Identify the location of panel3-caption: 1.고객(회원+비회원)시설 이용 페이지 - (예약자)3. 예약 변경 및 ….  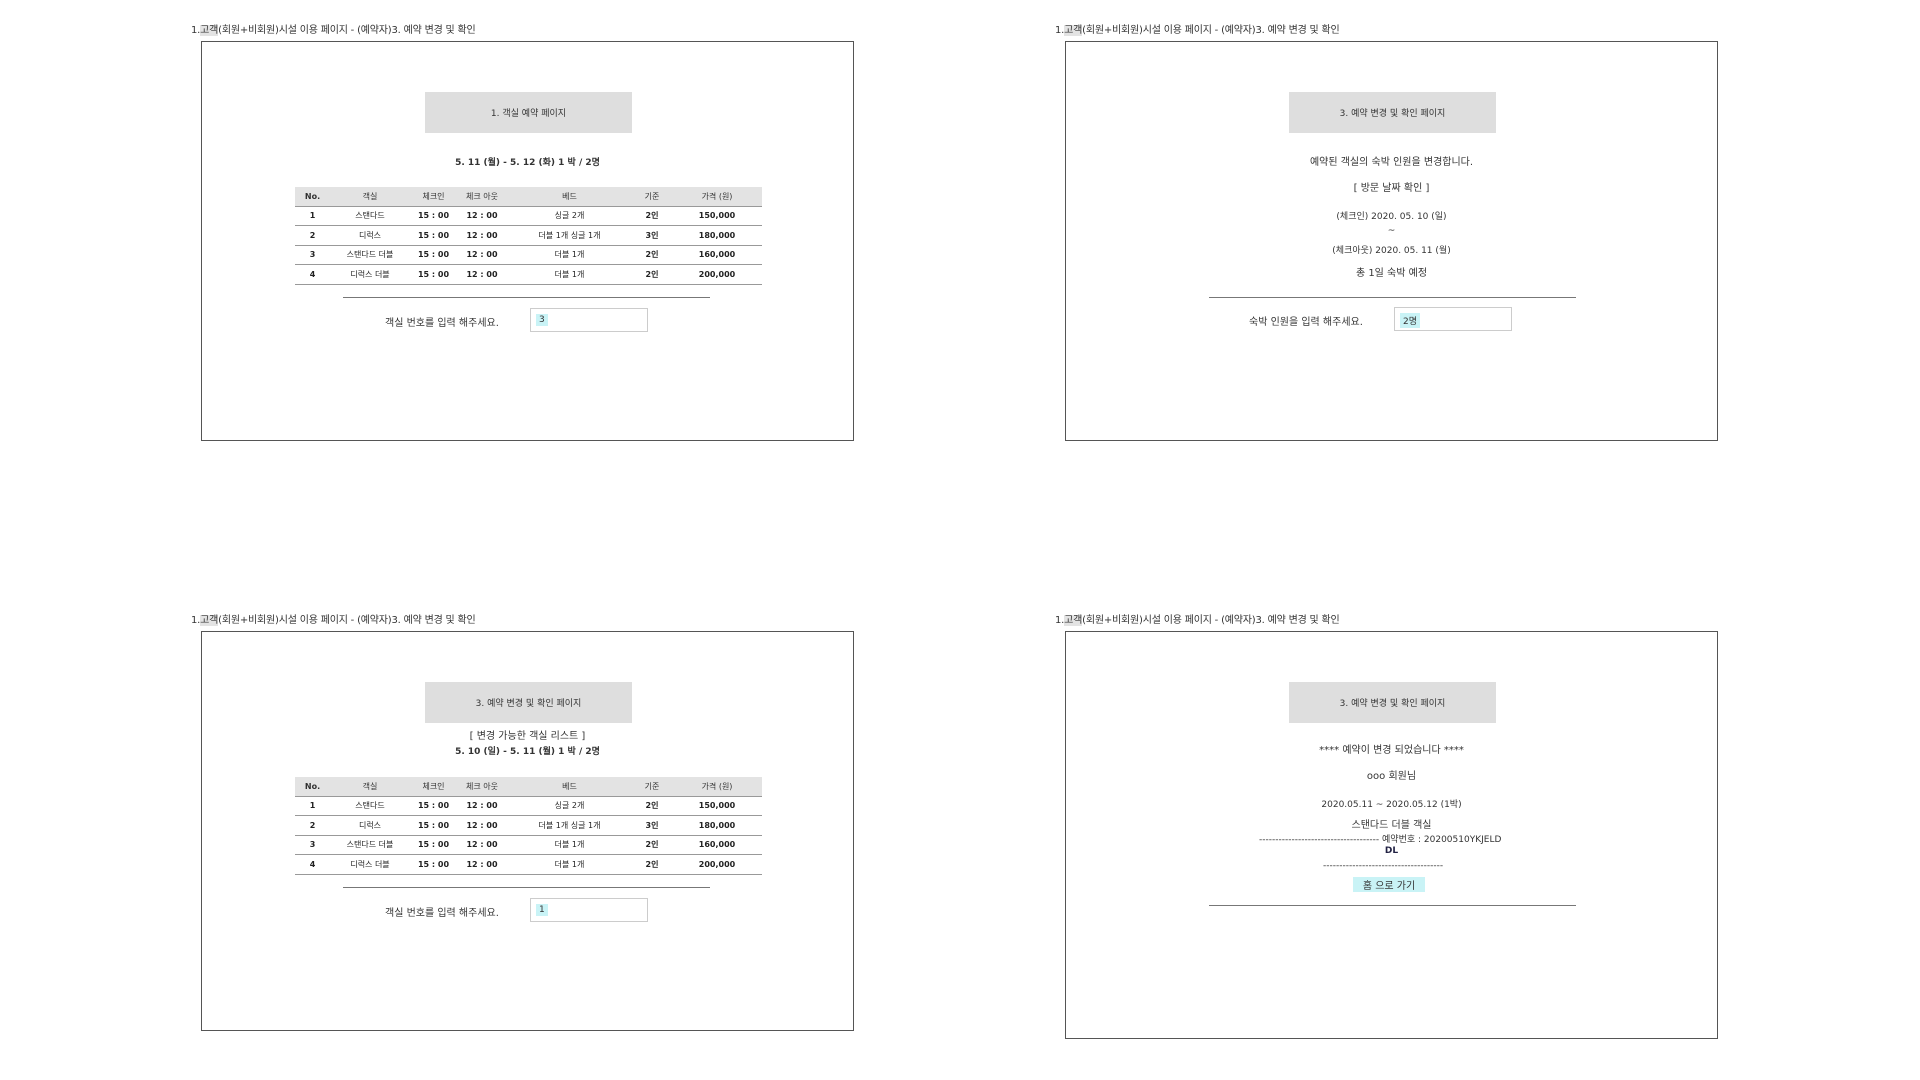
(333, 618).